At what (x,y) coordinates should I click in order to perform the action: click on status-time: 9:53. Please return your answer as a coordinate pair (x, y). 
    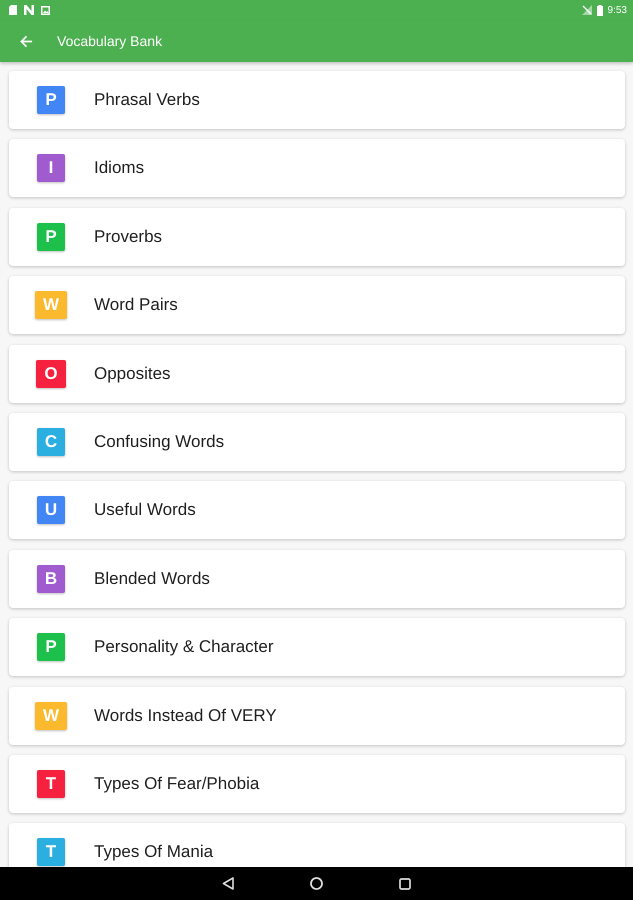
    Looking at the image, I should click on (617, 10).